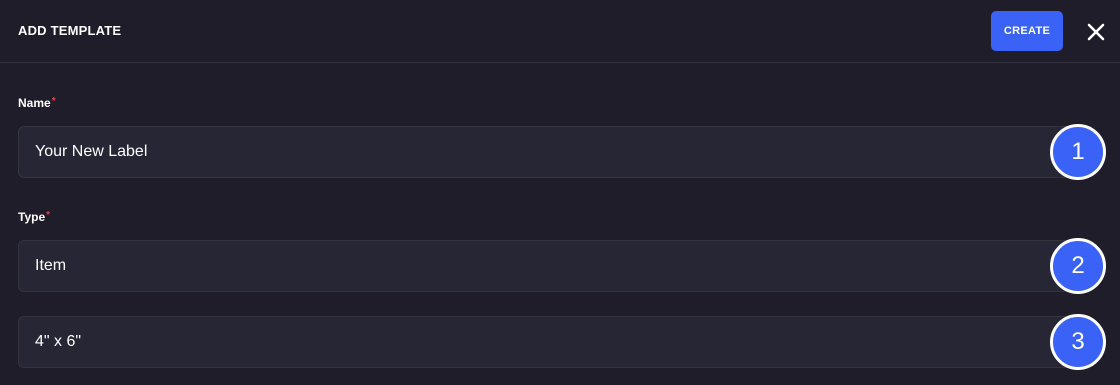 The height and width of the screenshot is (385, 1120). What do you see at coordinates (555, 152) in the screenshot?
I see `name-input: Your New Label` at bounding box center [555, 152].